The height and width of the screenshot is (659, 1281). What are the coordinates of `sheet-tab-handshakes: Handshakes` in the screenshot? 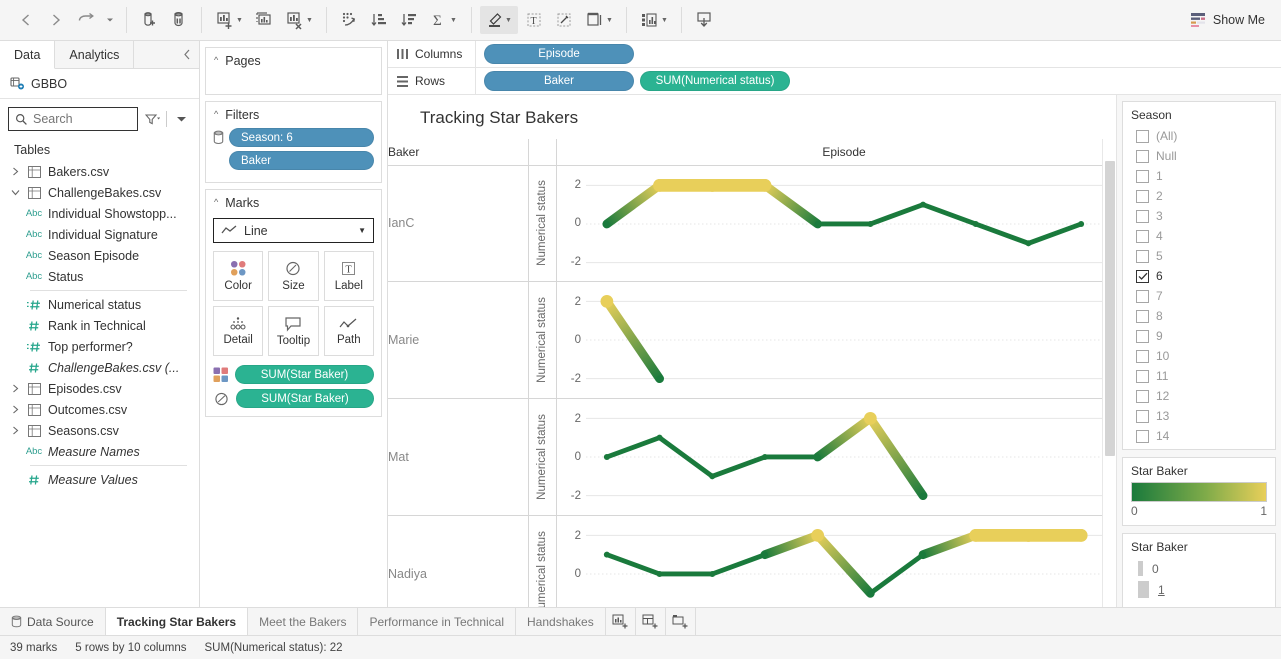 It's located at (561, 621).